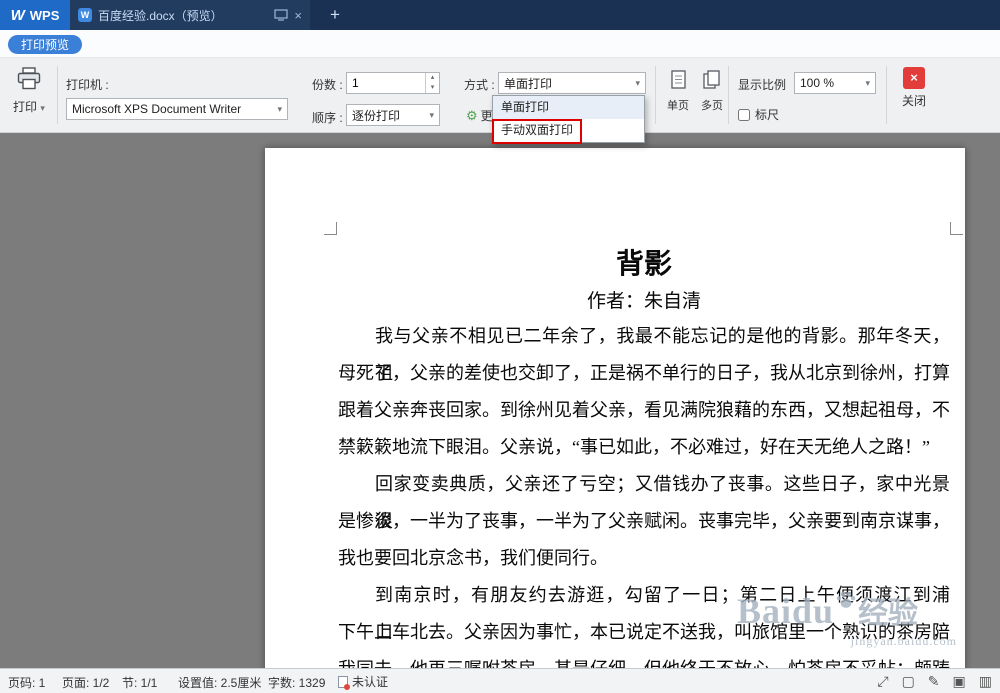 Image resolution: width=1000 pixels, height=693 pixels. I want to click on zoom-select-value: 100 %, so click(817, 83).